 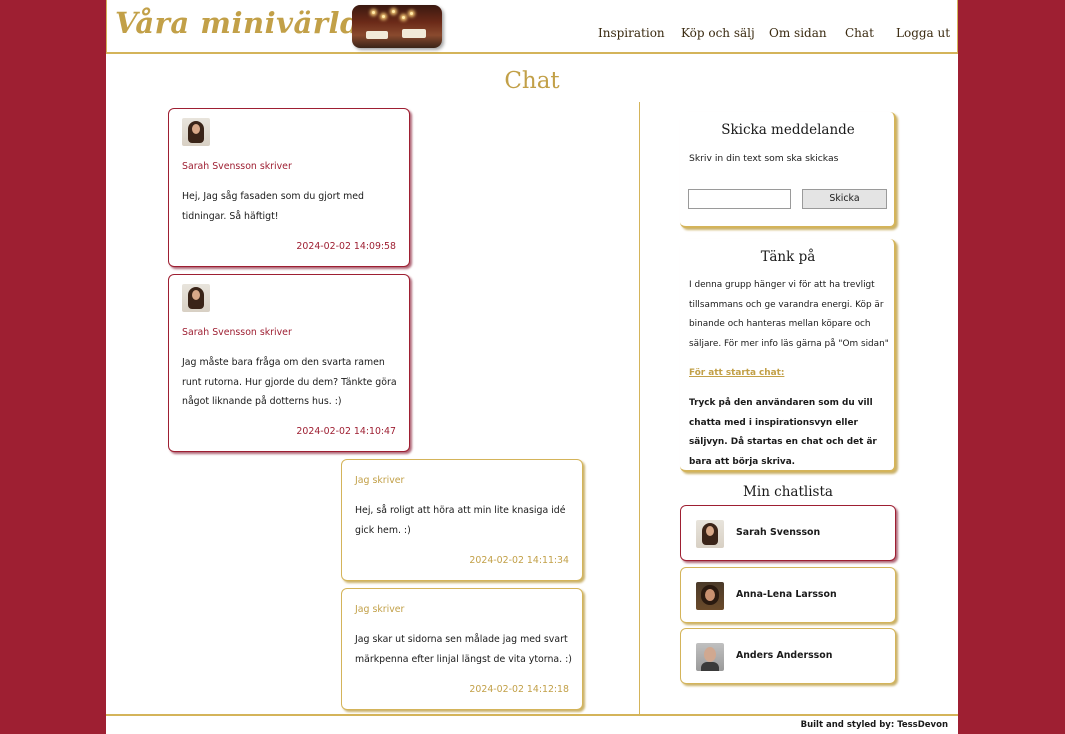 I want to click on message-time: 2024-02-02 14:12:18, so click(x=519, y=689).